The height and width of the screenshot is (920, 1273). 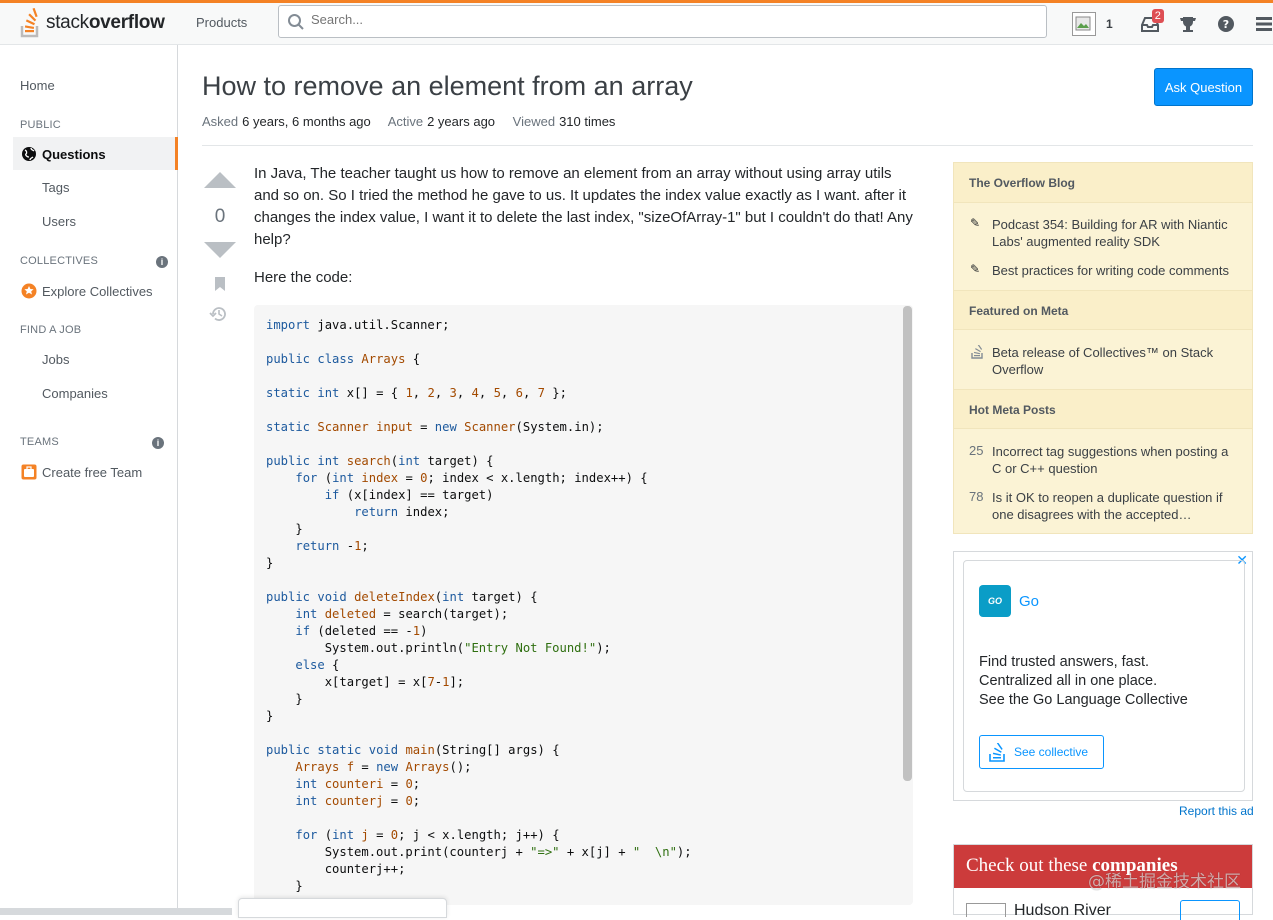 I want to click on horizontal-scrollbar, so click(x=116, y=911).